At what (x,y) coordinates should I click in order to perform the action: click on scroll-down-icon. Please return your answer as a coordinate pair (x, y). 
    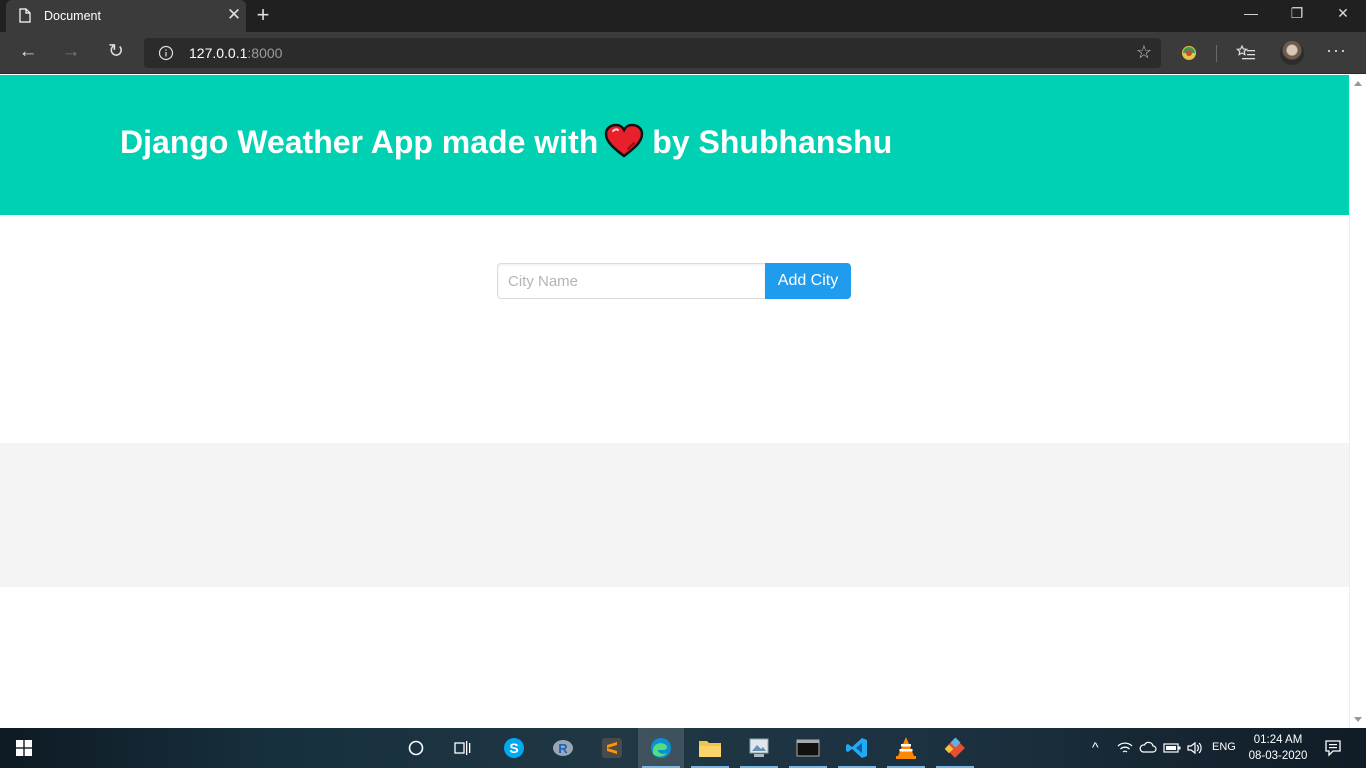
    Looking at the image, I should click on (1358, 719).